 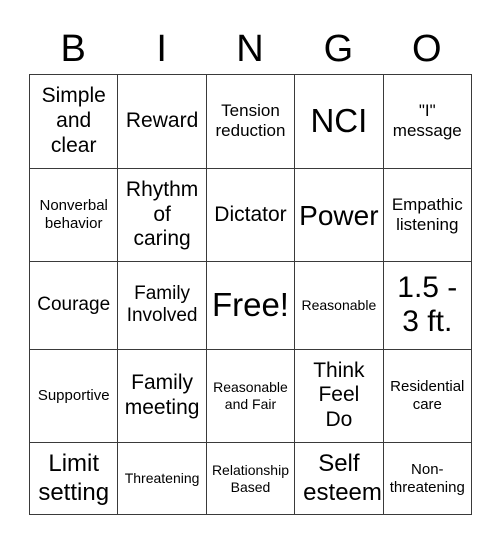 I want to click on bingo-header: B I N G O, so click(x=250, y=49).